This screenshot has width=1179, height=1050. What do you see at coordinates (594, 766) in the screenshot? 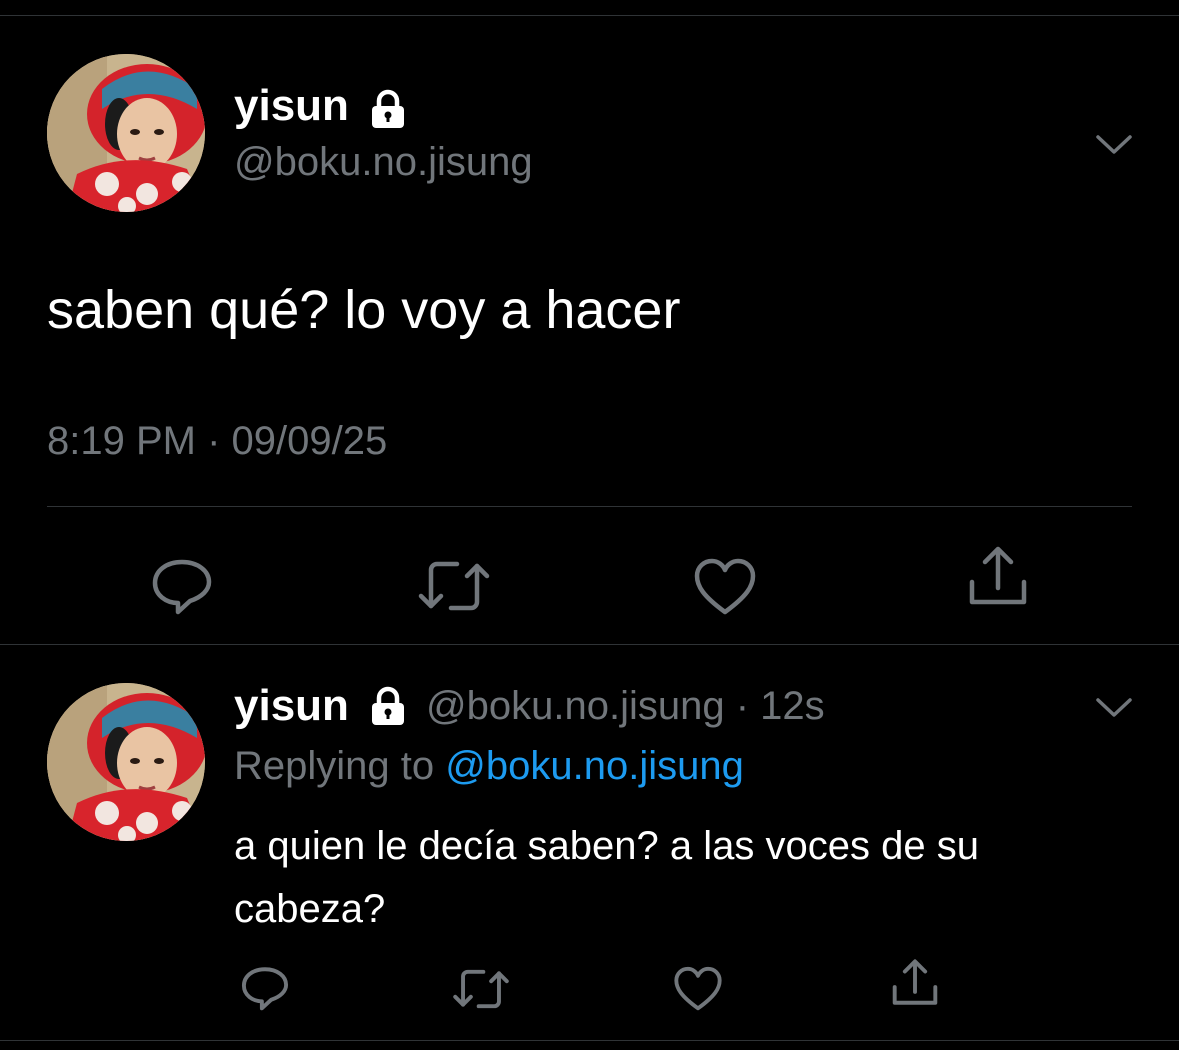
I see `mention-link: @boku.no.jisung` at bounding box center [594, 766].